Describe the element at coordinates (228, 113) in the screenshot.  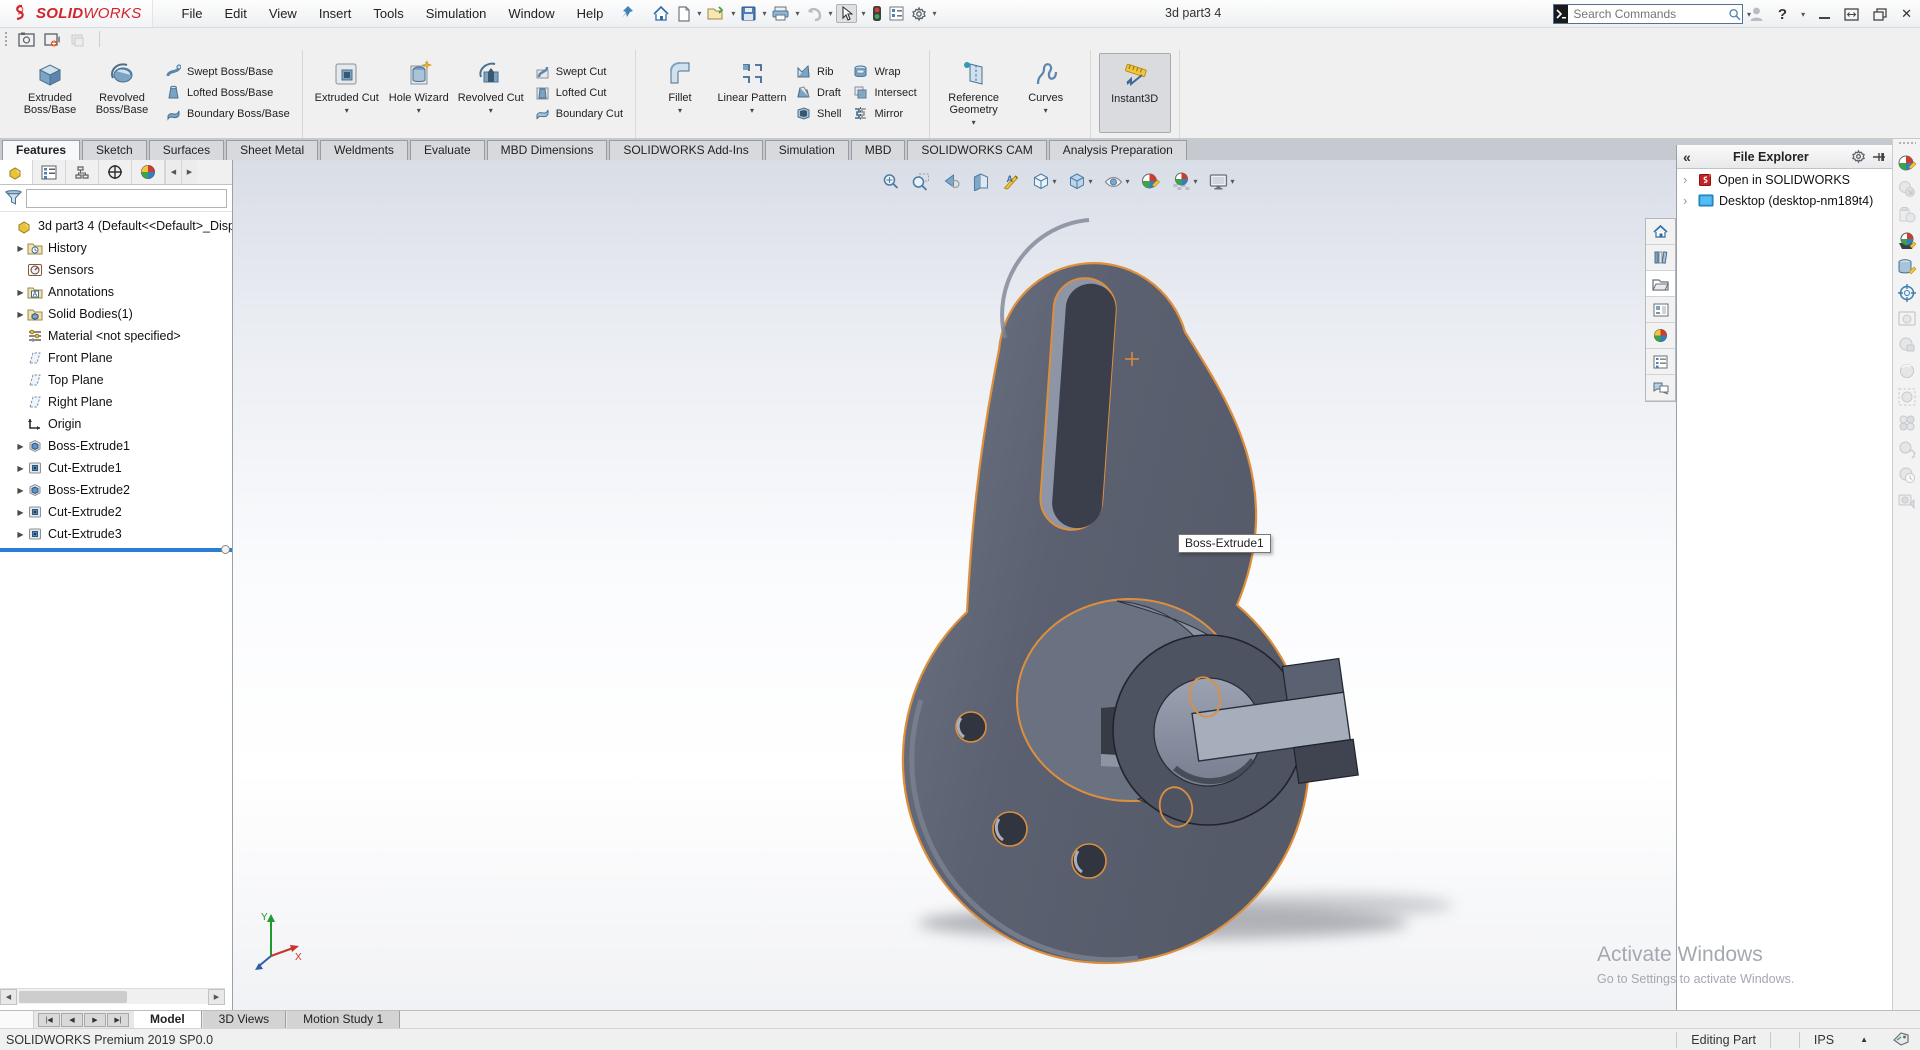
I see `boundary-boss-base-button: Boundary Boss/Base` at that location.